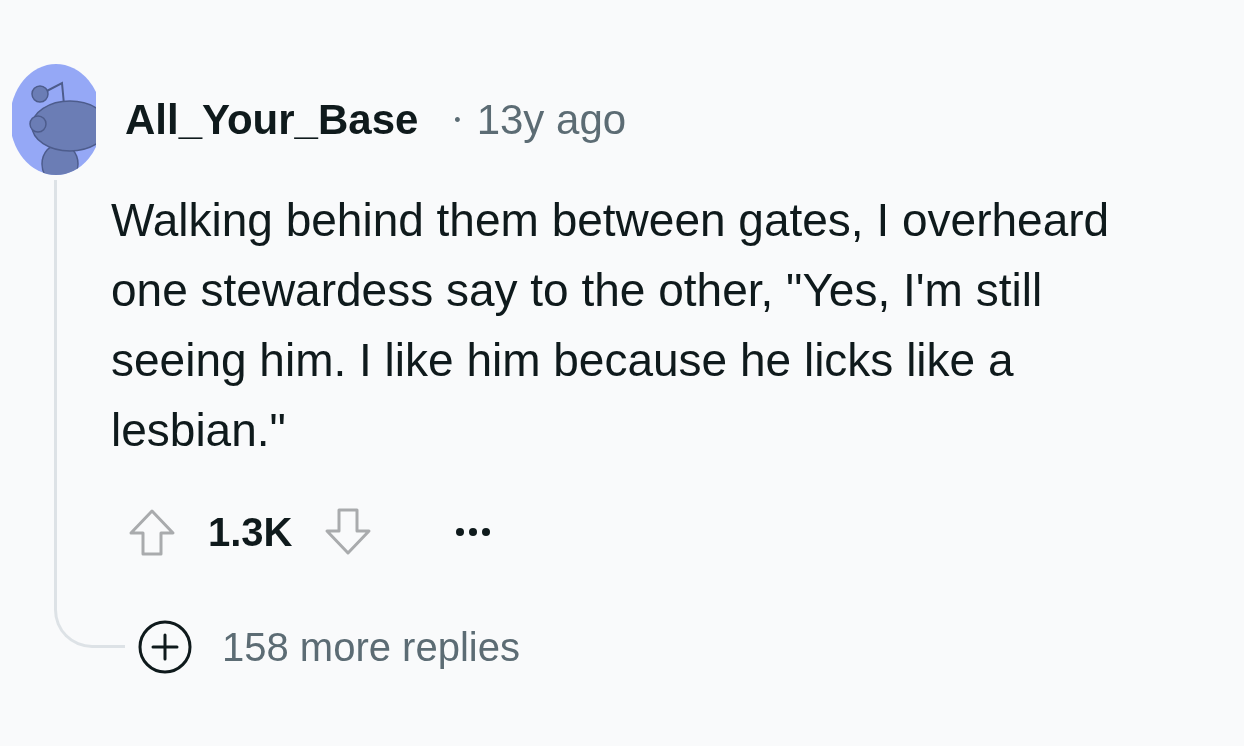 The width and height of the screenshot is (1244, 746). I want to click on upvote-button, so click(152, 532).